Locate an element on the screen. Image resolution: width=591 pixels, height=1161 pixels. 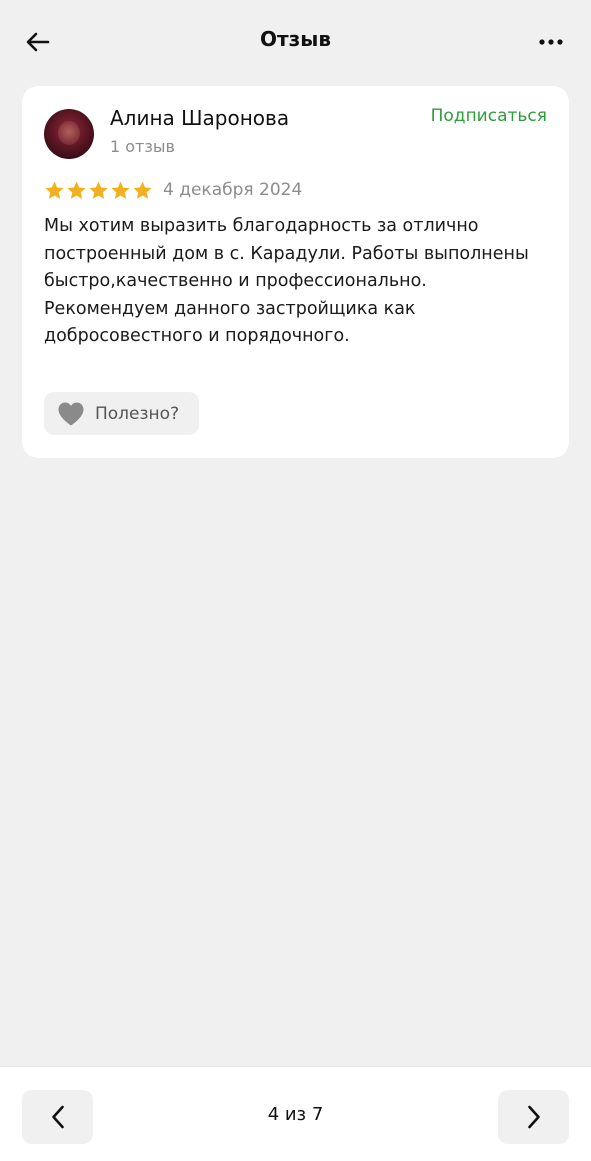
more-horizontal-icon is located at coordinates (551, 42).